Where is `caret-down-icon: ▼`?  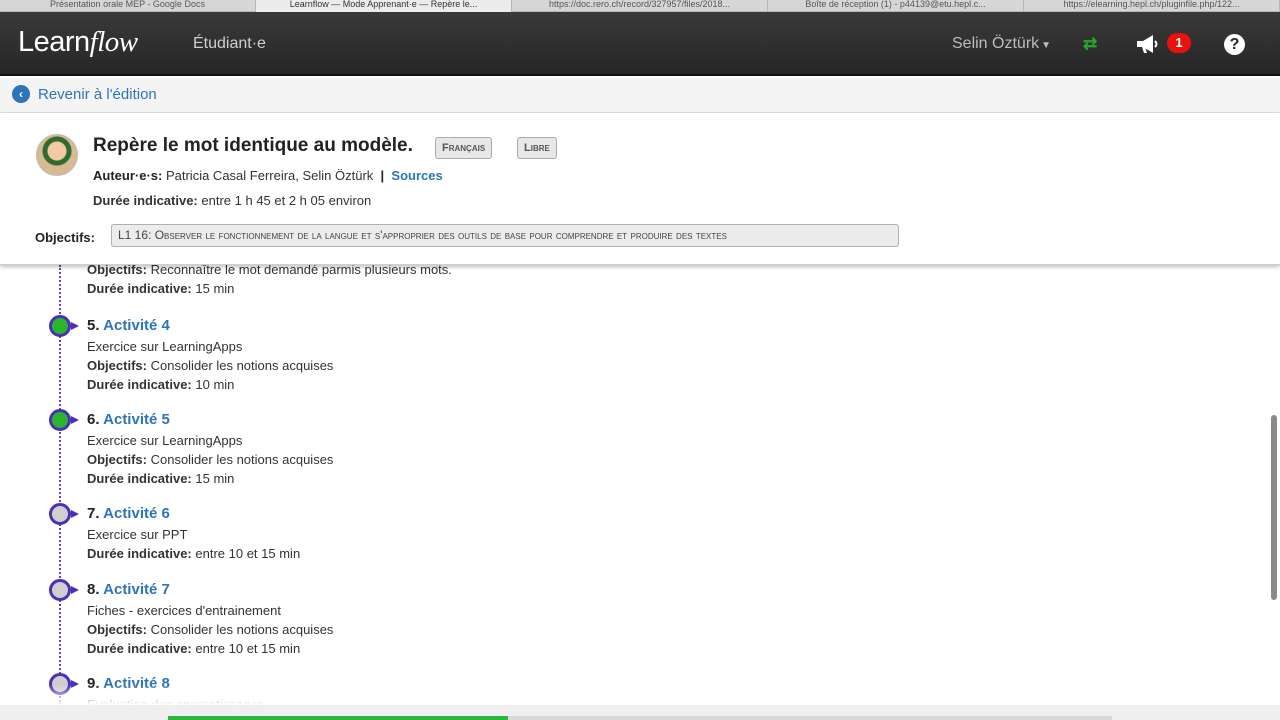 caret-down-icon: ▼ is located at coordinates (1046, 45).